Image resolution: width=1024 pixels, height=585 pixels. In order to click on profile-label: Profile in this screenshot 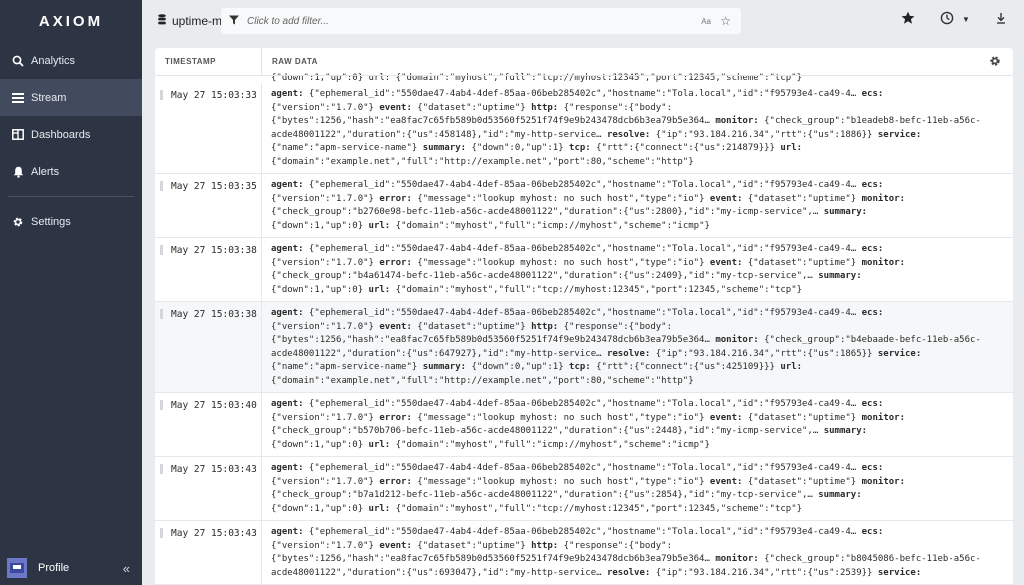, I will do `click(54, 568)`.